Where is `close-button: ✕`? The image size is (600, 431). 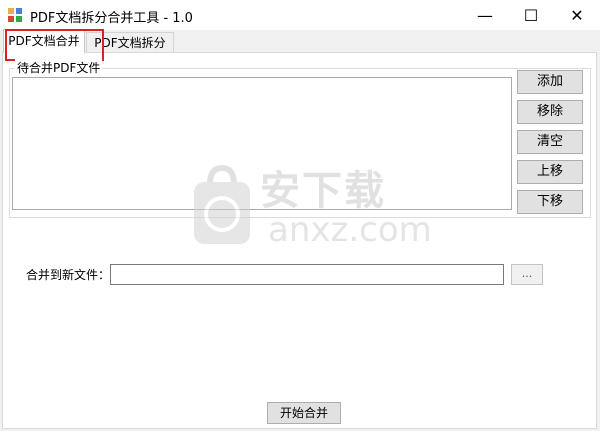 close-button: ✕ is located at coordinates (577, 15).